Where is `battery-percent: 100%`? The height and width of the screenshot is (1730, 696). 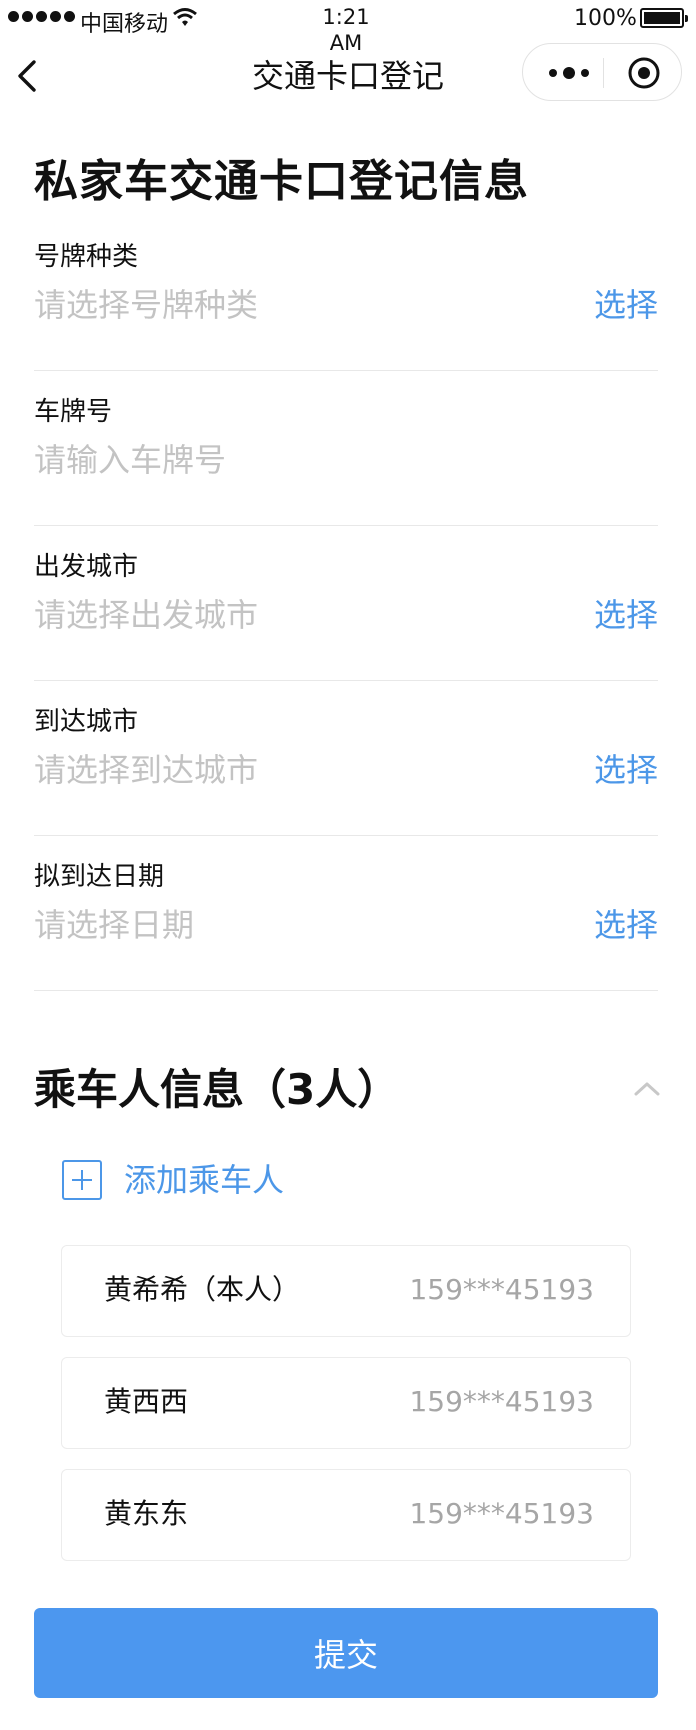 battery-percent: 100% is located at coordinates (605, 18).